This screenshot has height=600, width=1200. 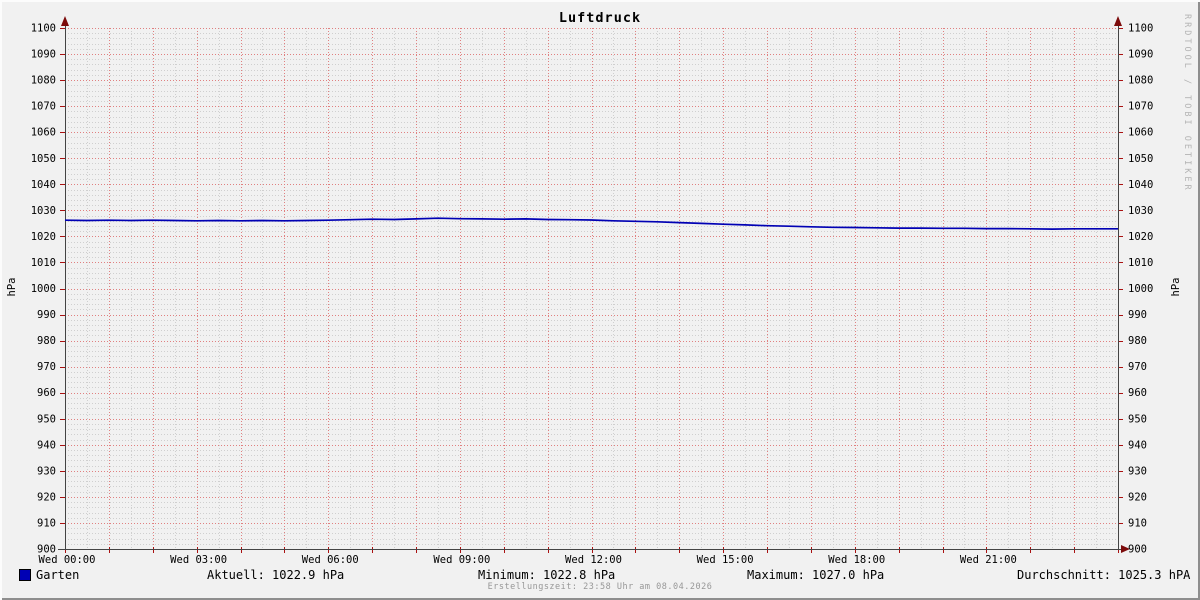 What do you see at coordinates (1187, 103) in the screenshot?
I see `rrdtool-watermark: RRDTOOL / TOBI OETIKER` at bounding box center [1187, 103].